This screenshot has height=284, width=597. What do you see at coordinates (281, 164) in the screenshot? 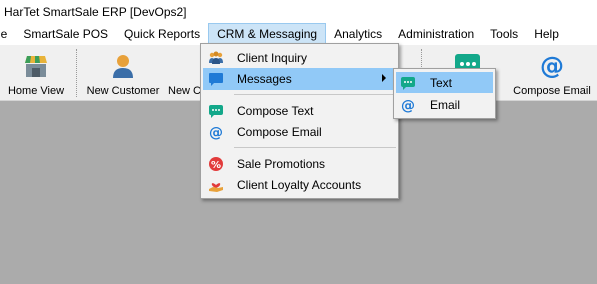
I see `sale-promotions-label: Sale Promotions` at bounding box center [281, 164].